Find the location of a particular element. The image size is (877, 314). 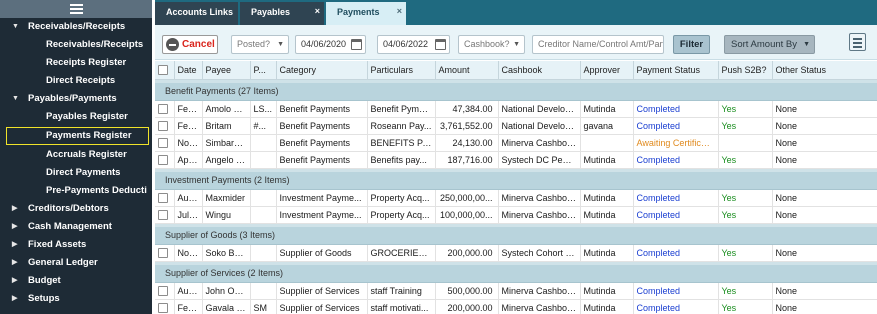

tab-payments: Payments × is located at coordinates (366, 13).